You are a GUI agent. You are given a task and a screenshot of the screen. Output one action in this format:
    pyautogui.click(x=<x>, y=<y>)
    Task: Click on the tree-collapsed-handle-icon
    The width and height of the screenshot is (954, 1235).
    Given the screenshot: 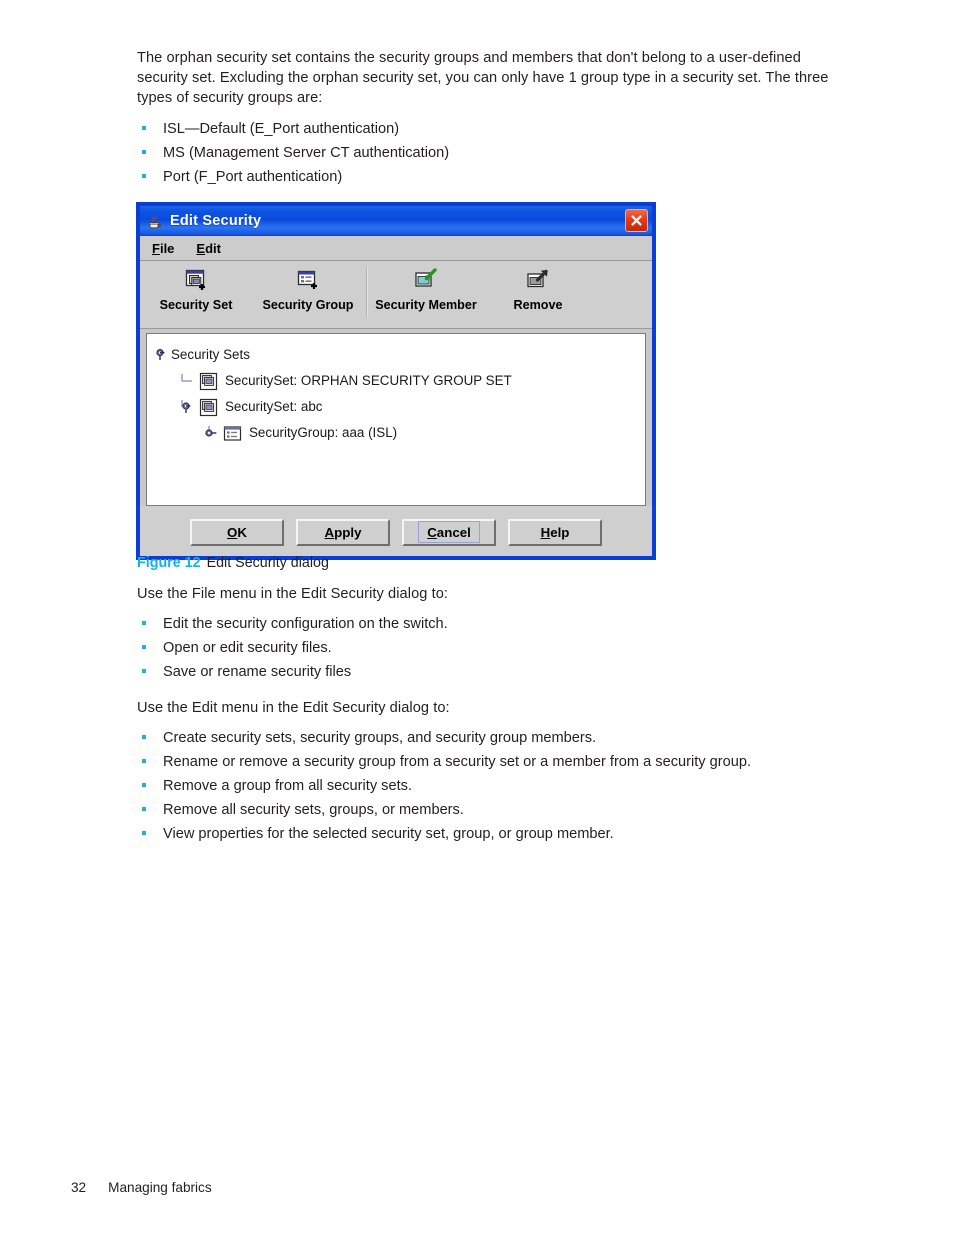 What is the action you would take?
    pyautogui.click(x=212, y=433)
    